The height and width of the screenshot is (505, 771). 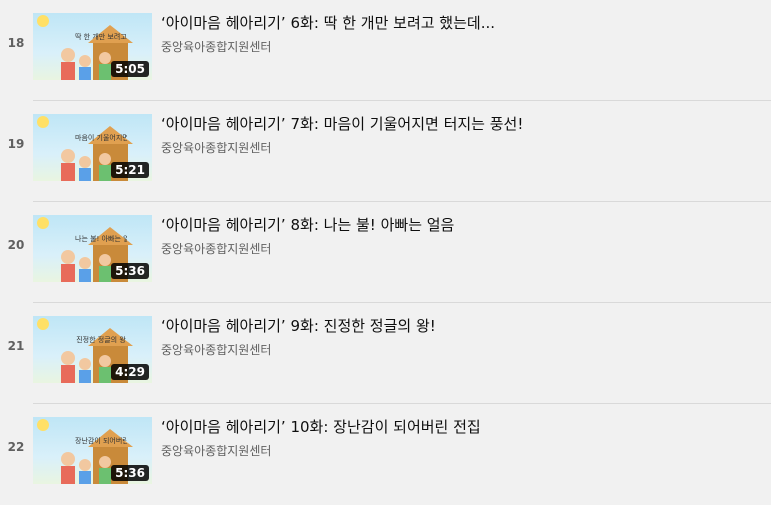 What do you see at coordinates (101, 340) in the screenshot?
I see `thumbnail-caption: 진정한 정글의 왕` at bounding box center [101, 340].